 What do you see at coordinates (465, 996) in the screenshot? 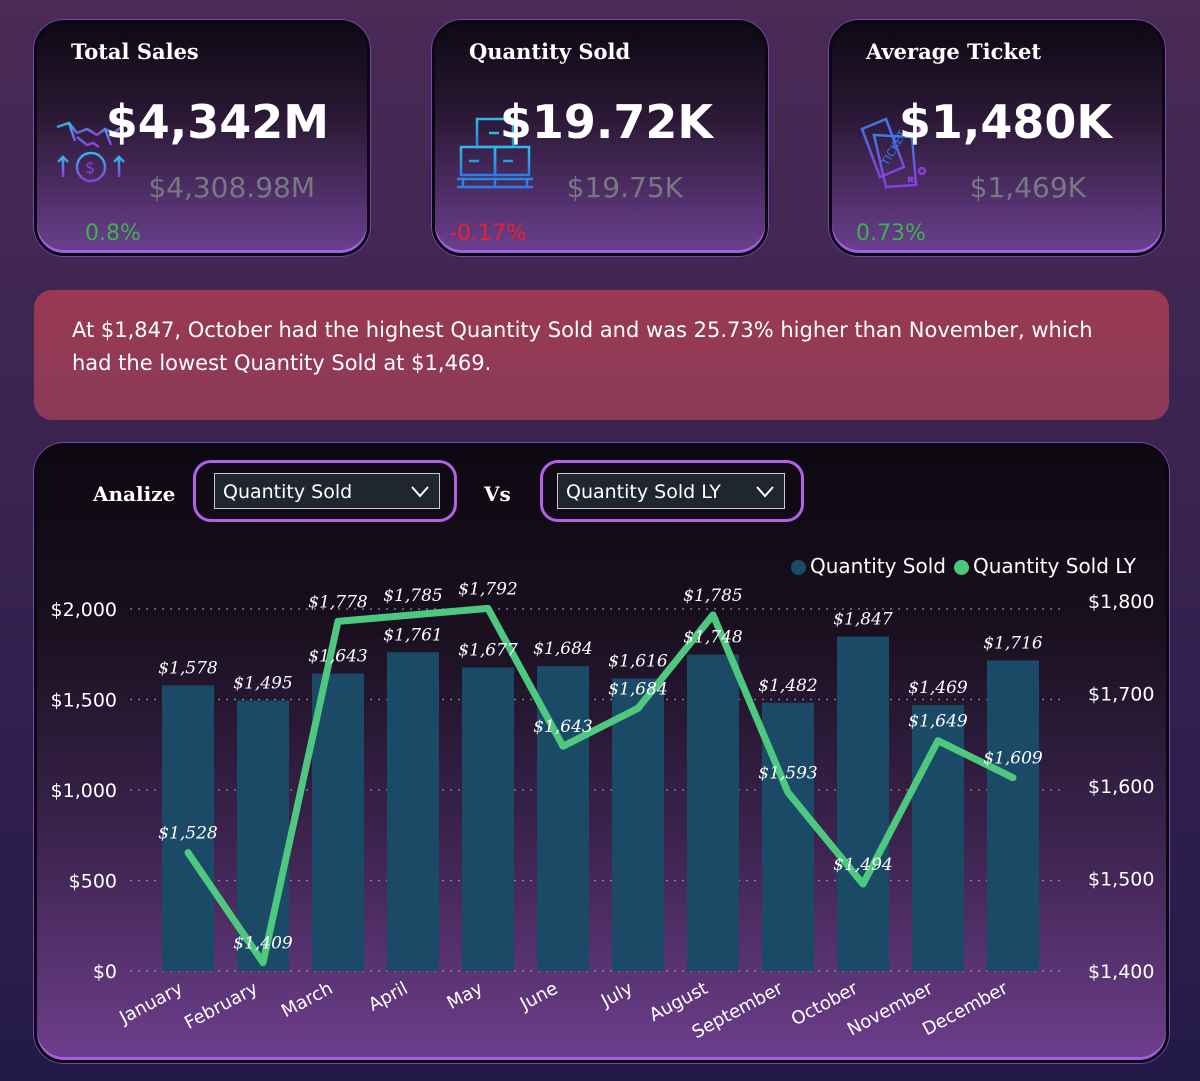
I see `x-tick-label: May` at bounding box center [465, 996].